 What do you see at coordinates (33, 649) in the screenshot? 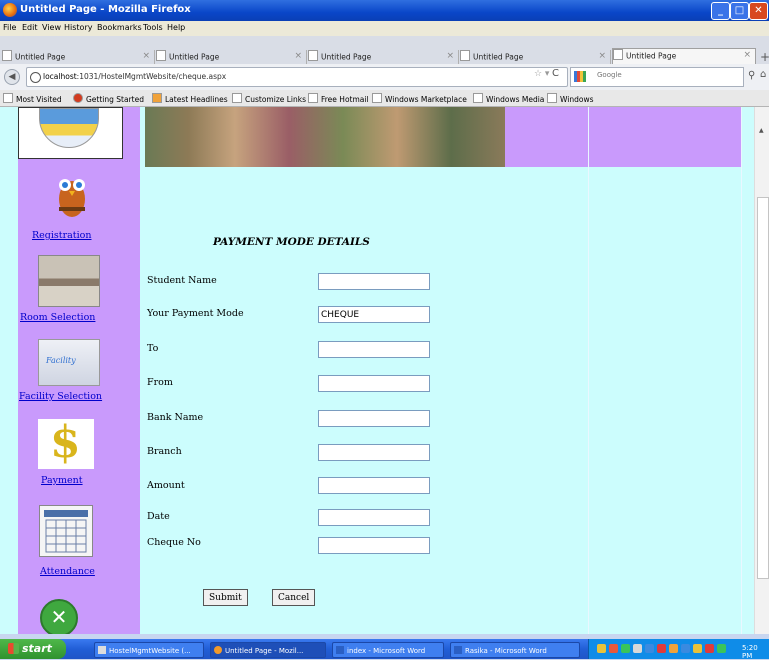
I see `start-button: start` at bounding box center [33, 649].